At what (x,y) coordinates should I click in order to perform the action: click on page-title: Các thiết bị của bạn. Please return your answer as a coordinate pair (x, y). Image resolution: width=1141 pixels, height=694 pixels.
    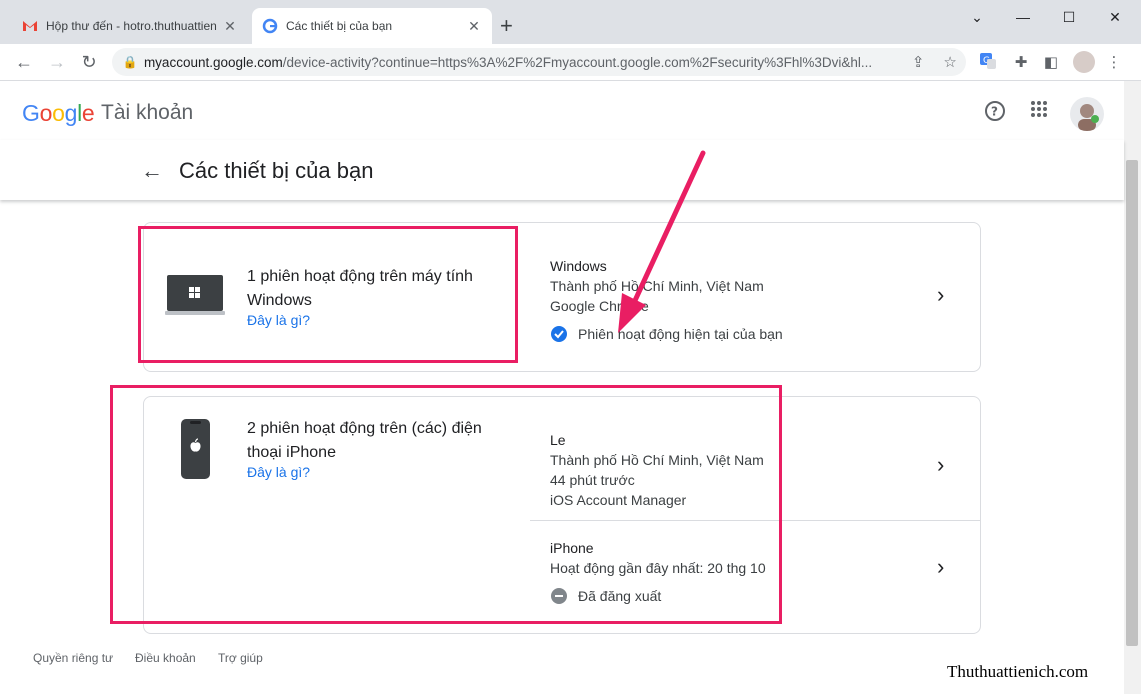
    Looking at the image, I should click on (276, 170).